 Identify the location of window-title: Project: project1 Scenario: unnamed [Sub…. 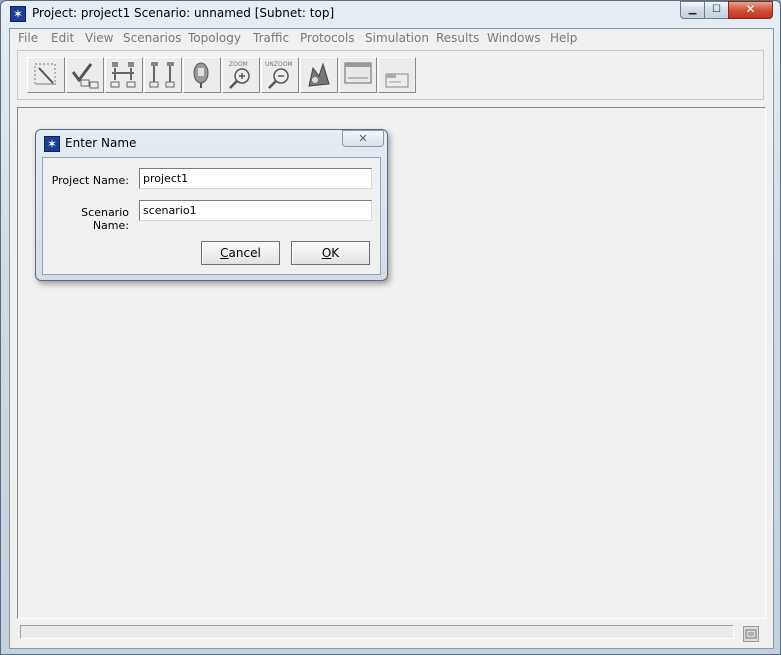
(183, 13).